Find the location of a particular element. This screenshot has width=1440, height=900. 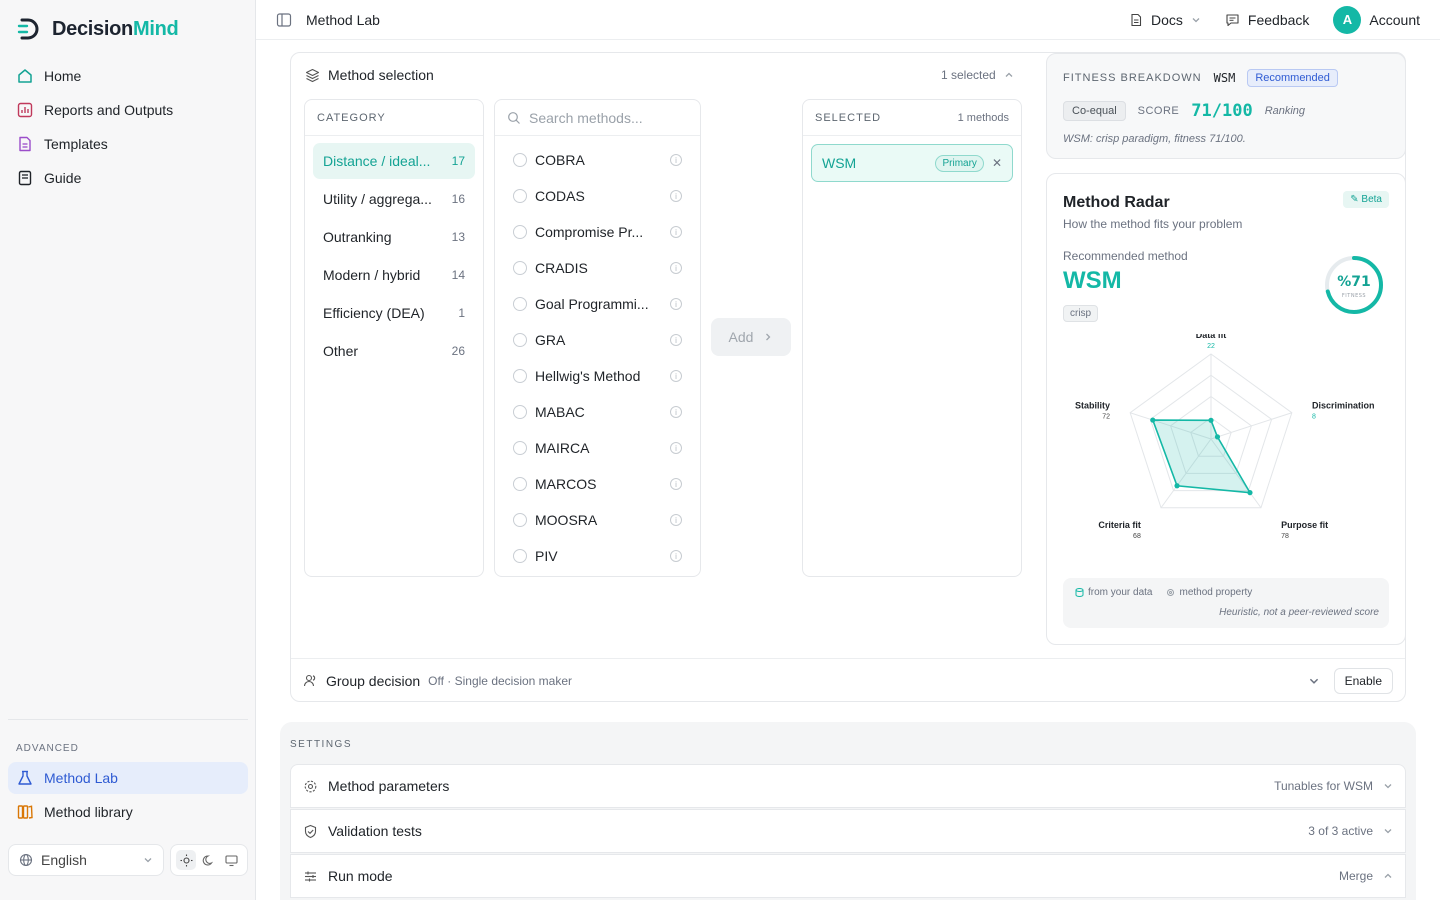

sidebar-item-method-library: Method library is located at coordinates (128, 812).